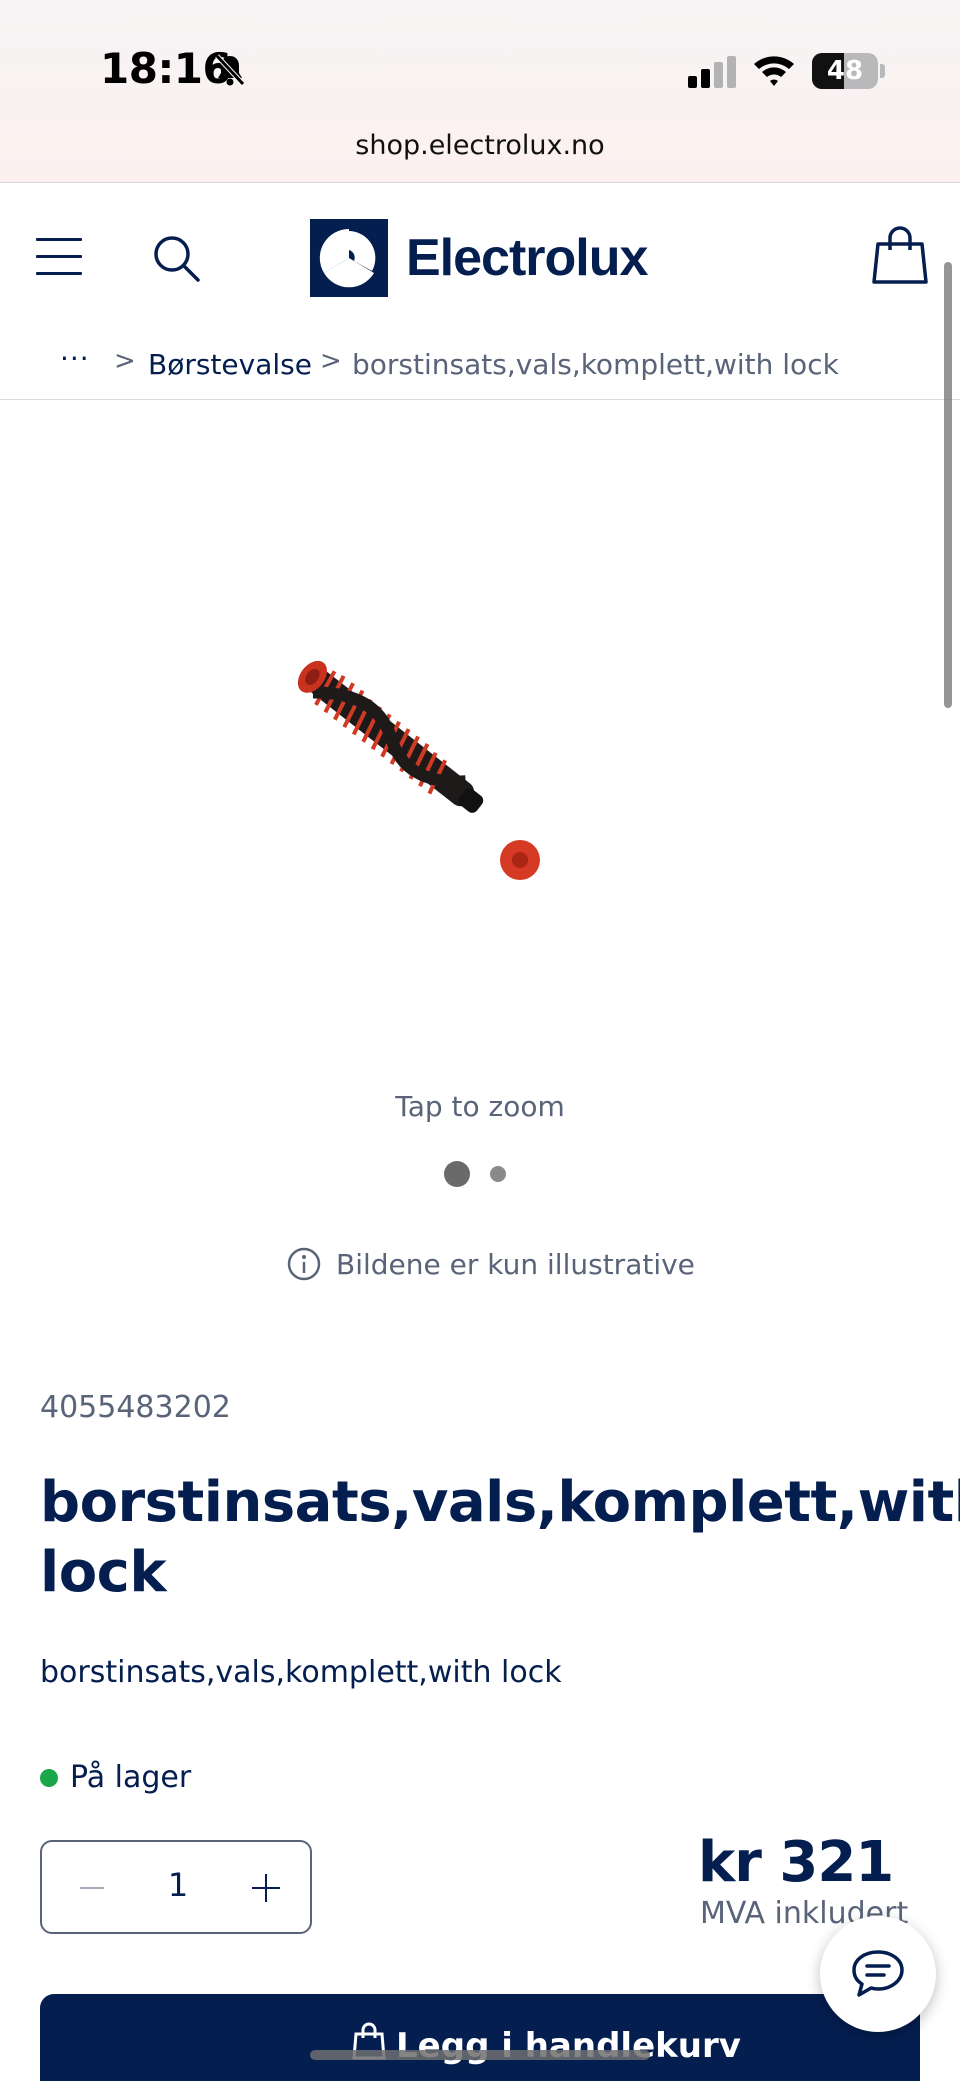 This screenshot has height=2081, width=960. What do you see at coordinates (900, 255) in the screenshot?
I see `shopping-bag-icon` at bounding box center [900, 255].